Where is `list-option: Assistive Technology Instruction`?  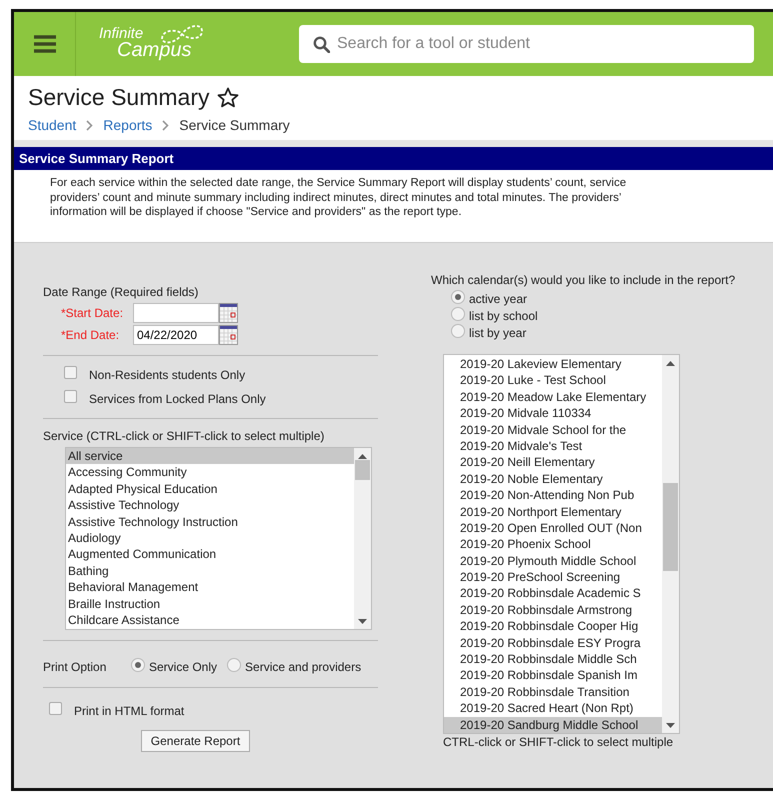 list-option: Assistive Technology Instruction is located at coordinates (210, 522).